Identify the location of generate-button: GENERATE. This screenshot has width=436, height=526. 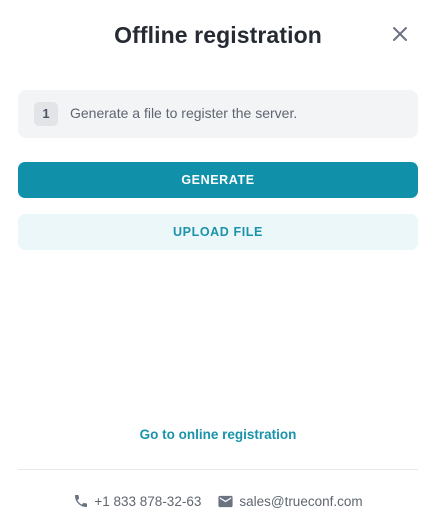
(218, 180).